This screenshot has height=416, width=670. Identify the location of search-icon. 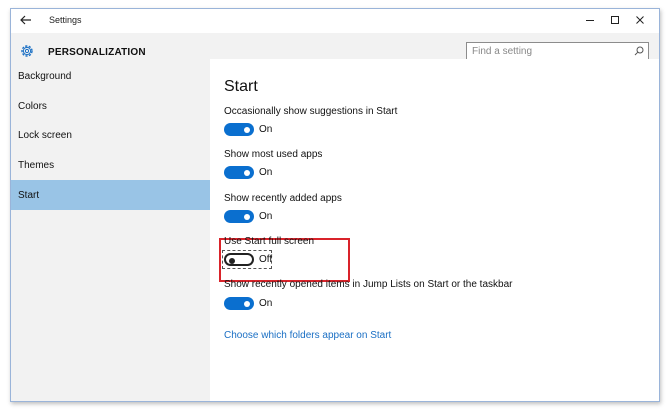
(639, 51).